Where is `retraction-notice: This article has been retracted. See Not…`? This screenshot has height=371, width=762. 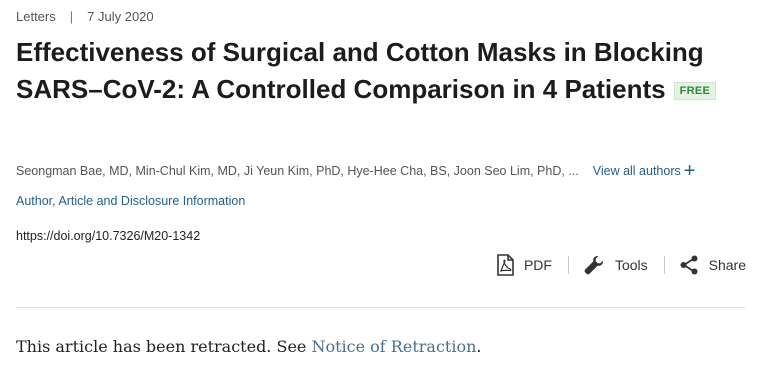
retraction-notice: This article has been retracted. See Not… is located at coordinates (248, 346).